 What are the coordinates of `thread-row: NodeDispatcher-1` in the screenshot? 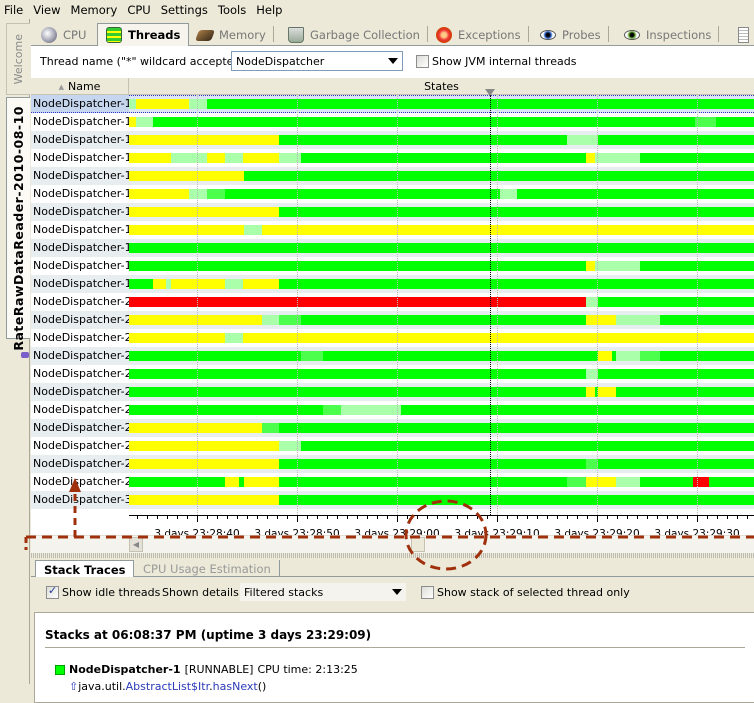 It's located at (392, 104).